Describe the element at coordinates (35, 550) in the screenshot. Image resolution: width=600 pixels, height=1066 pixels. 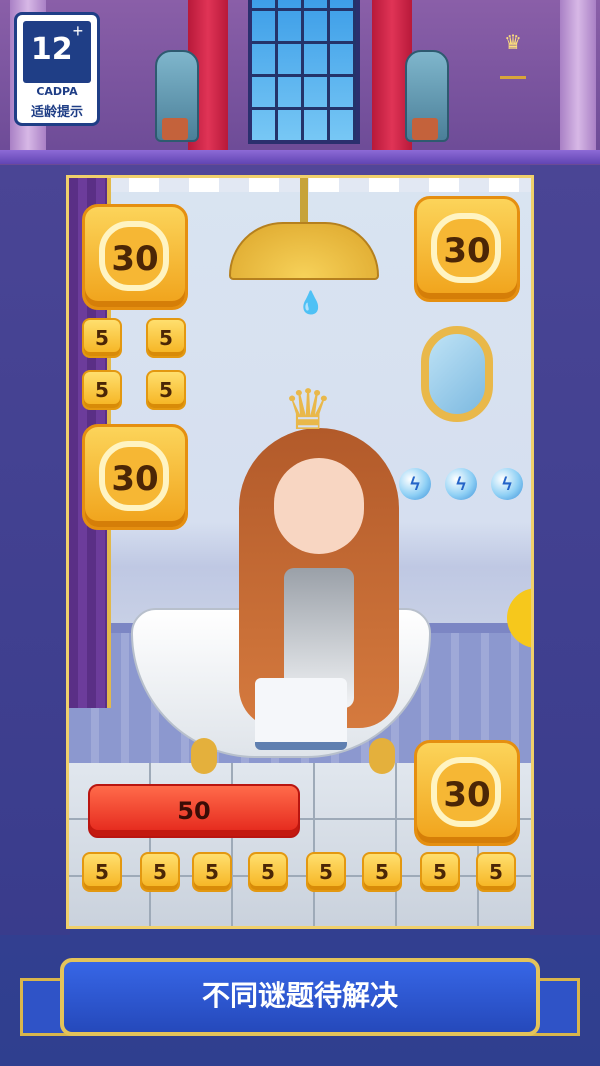
I see `left-wall` at that location.